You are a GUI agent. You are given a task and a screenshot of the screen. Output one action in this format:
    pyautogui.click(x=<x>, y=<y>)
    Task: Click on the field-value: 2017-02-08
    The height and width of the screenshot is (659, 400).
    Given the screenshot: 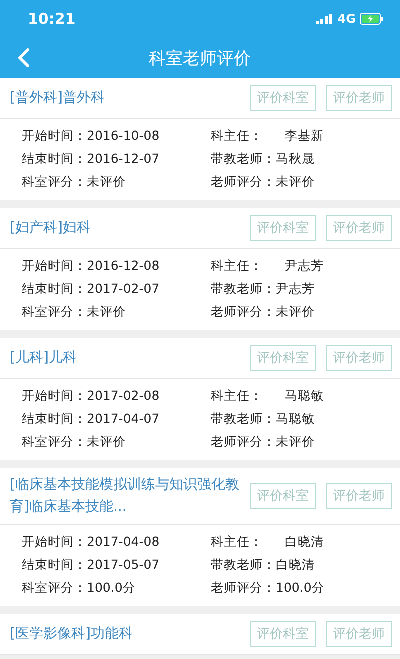 What is the action you would take?
    pyautogui.click(x=123, y=396)
    